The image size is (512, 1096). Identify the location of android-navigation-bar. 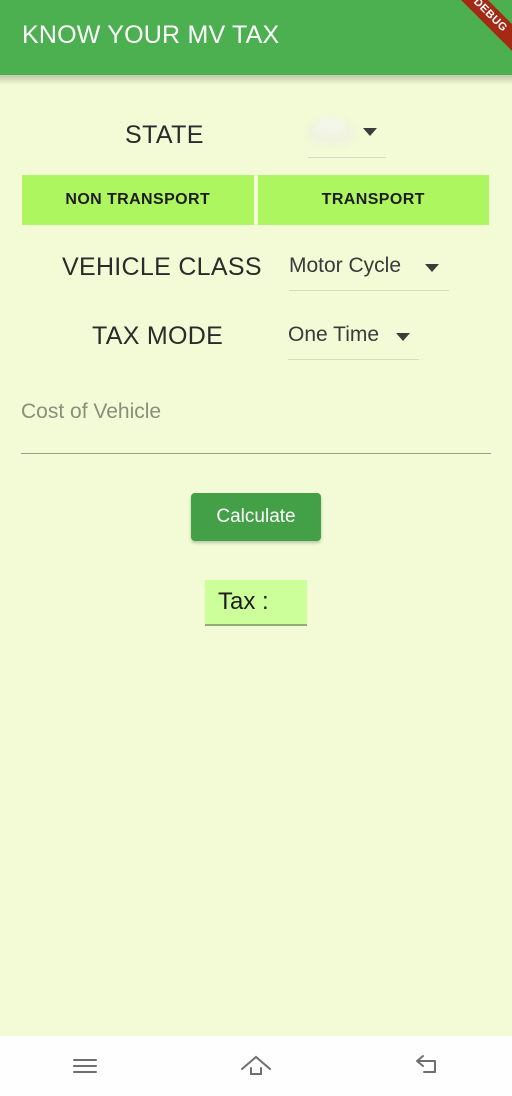
(256, 1066).